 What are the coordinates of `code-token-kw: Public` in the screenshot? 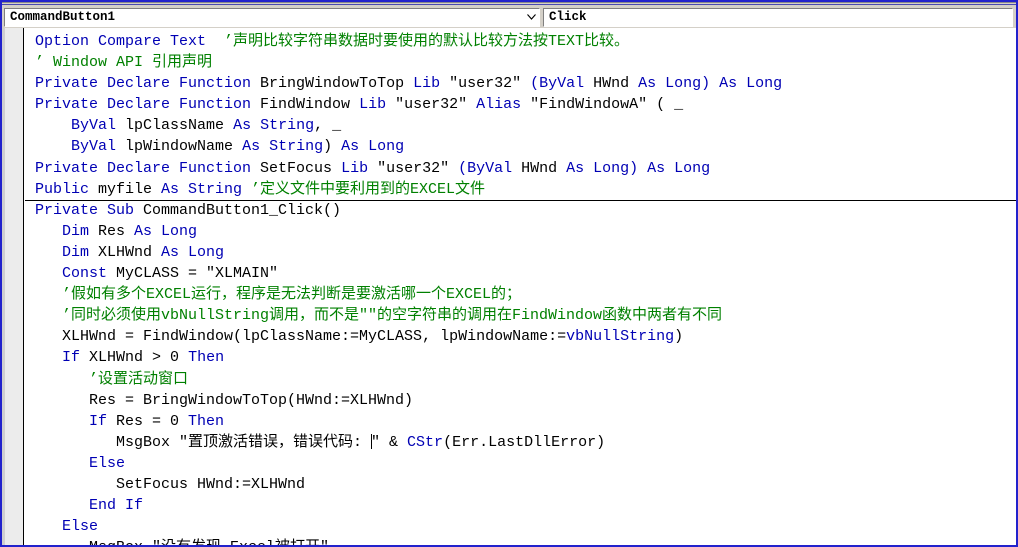 It's located at (67, 189).